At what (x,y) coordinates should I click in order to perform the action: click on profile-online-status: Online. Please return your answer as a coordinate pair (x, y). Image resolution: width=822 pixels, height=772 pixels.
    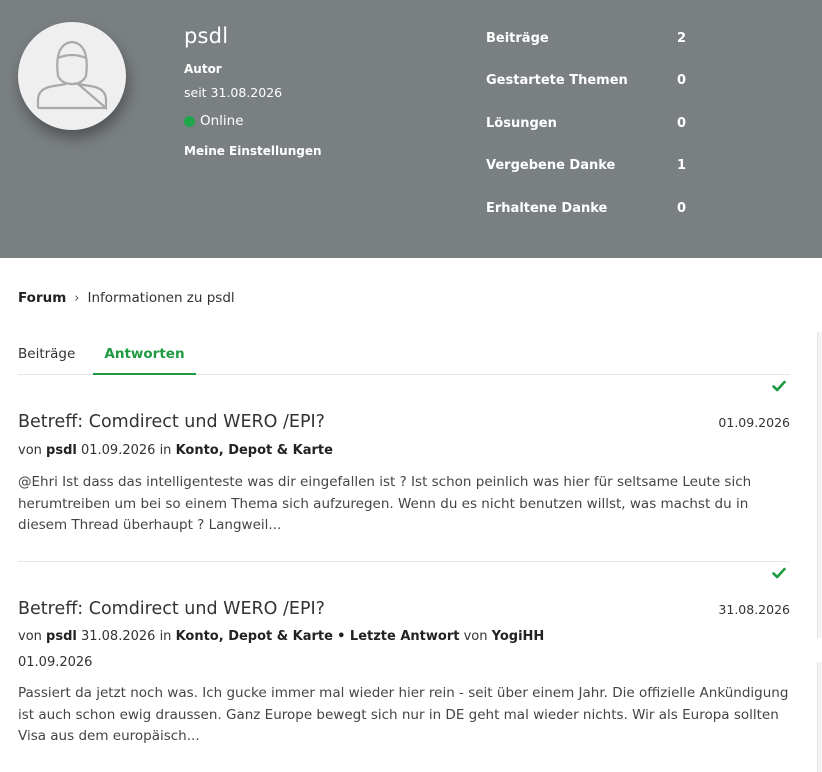
    Looking at the image, I should click on (214, 121).